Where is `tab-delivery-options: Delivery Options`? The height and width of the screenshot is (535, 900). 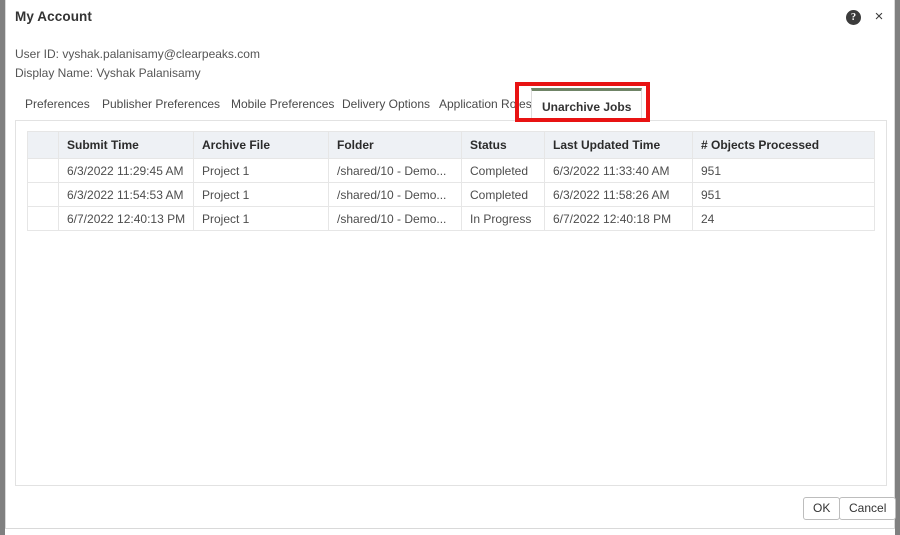
tab-delivery-options: Delivery Options is located at coordinates (386, 104).